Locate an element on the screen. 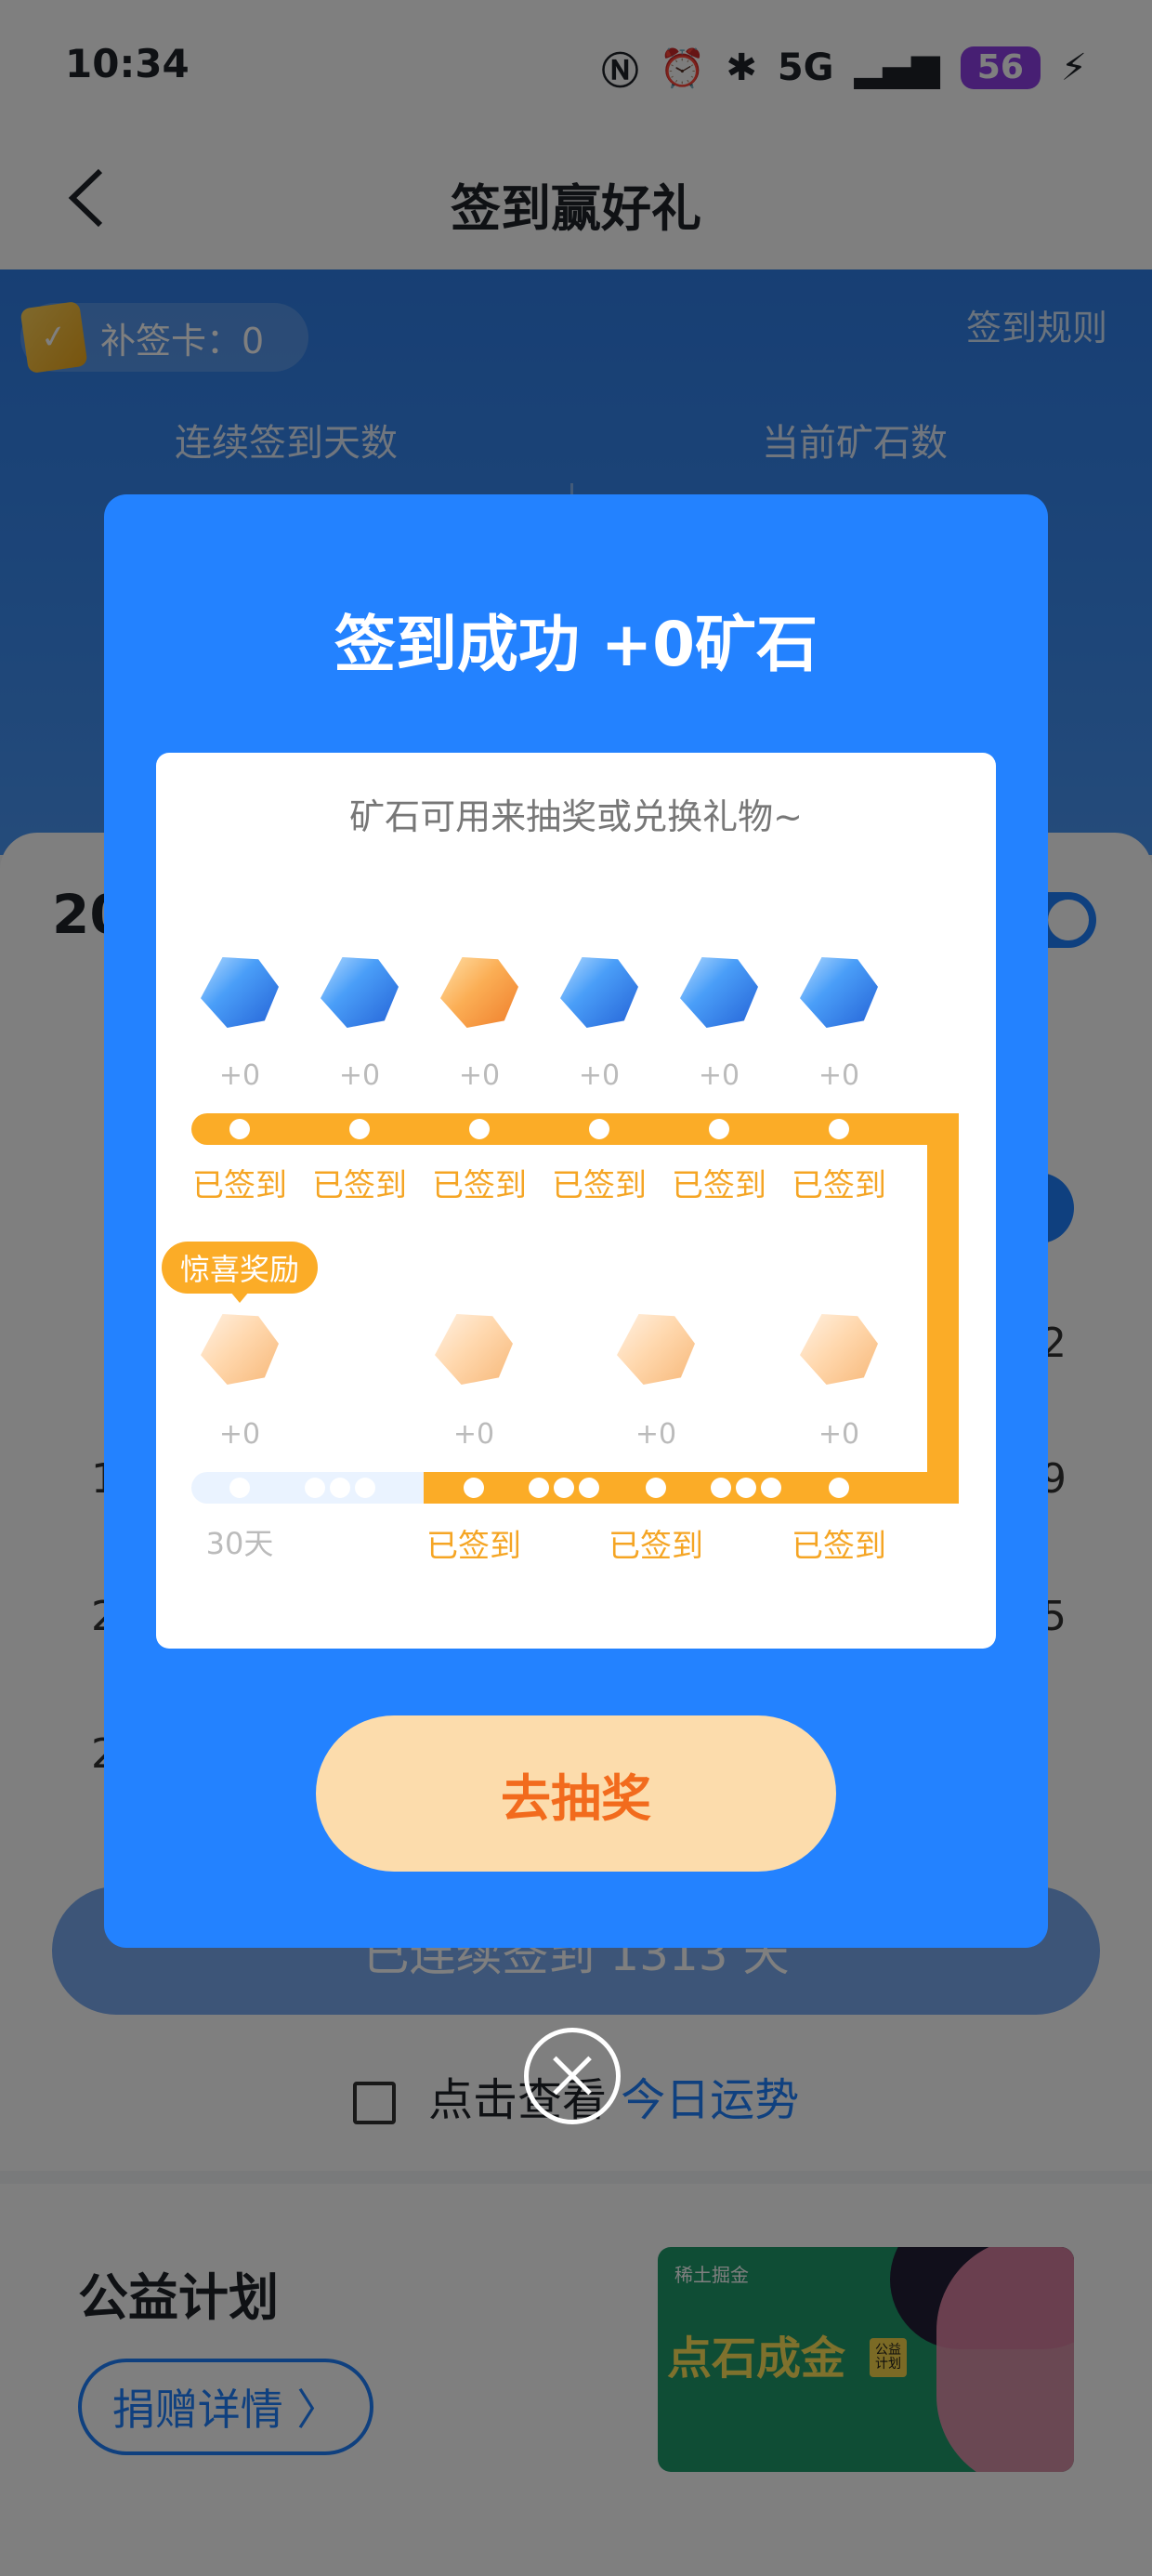  close-icon is located at coordinates (572, 2076).